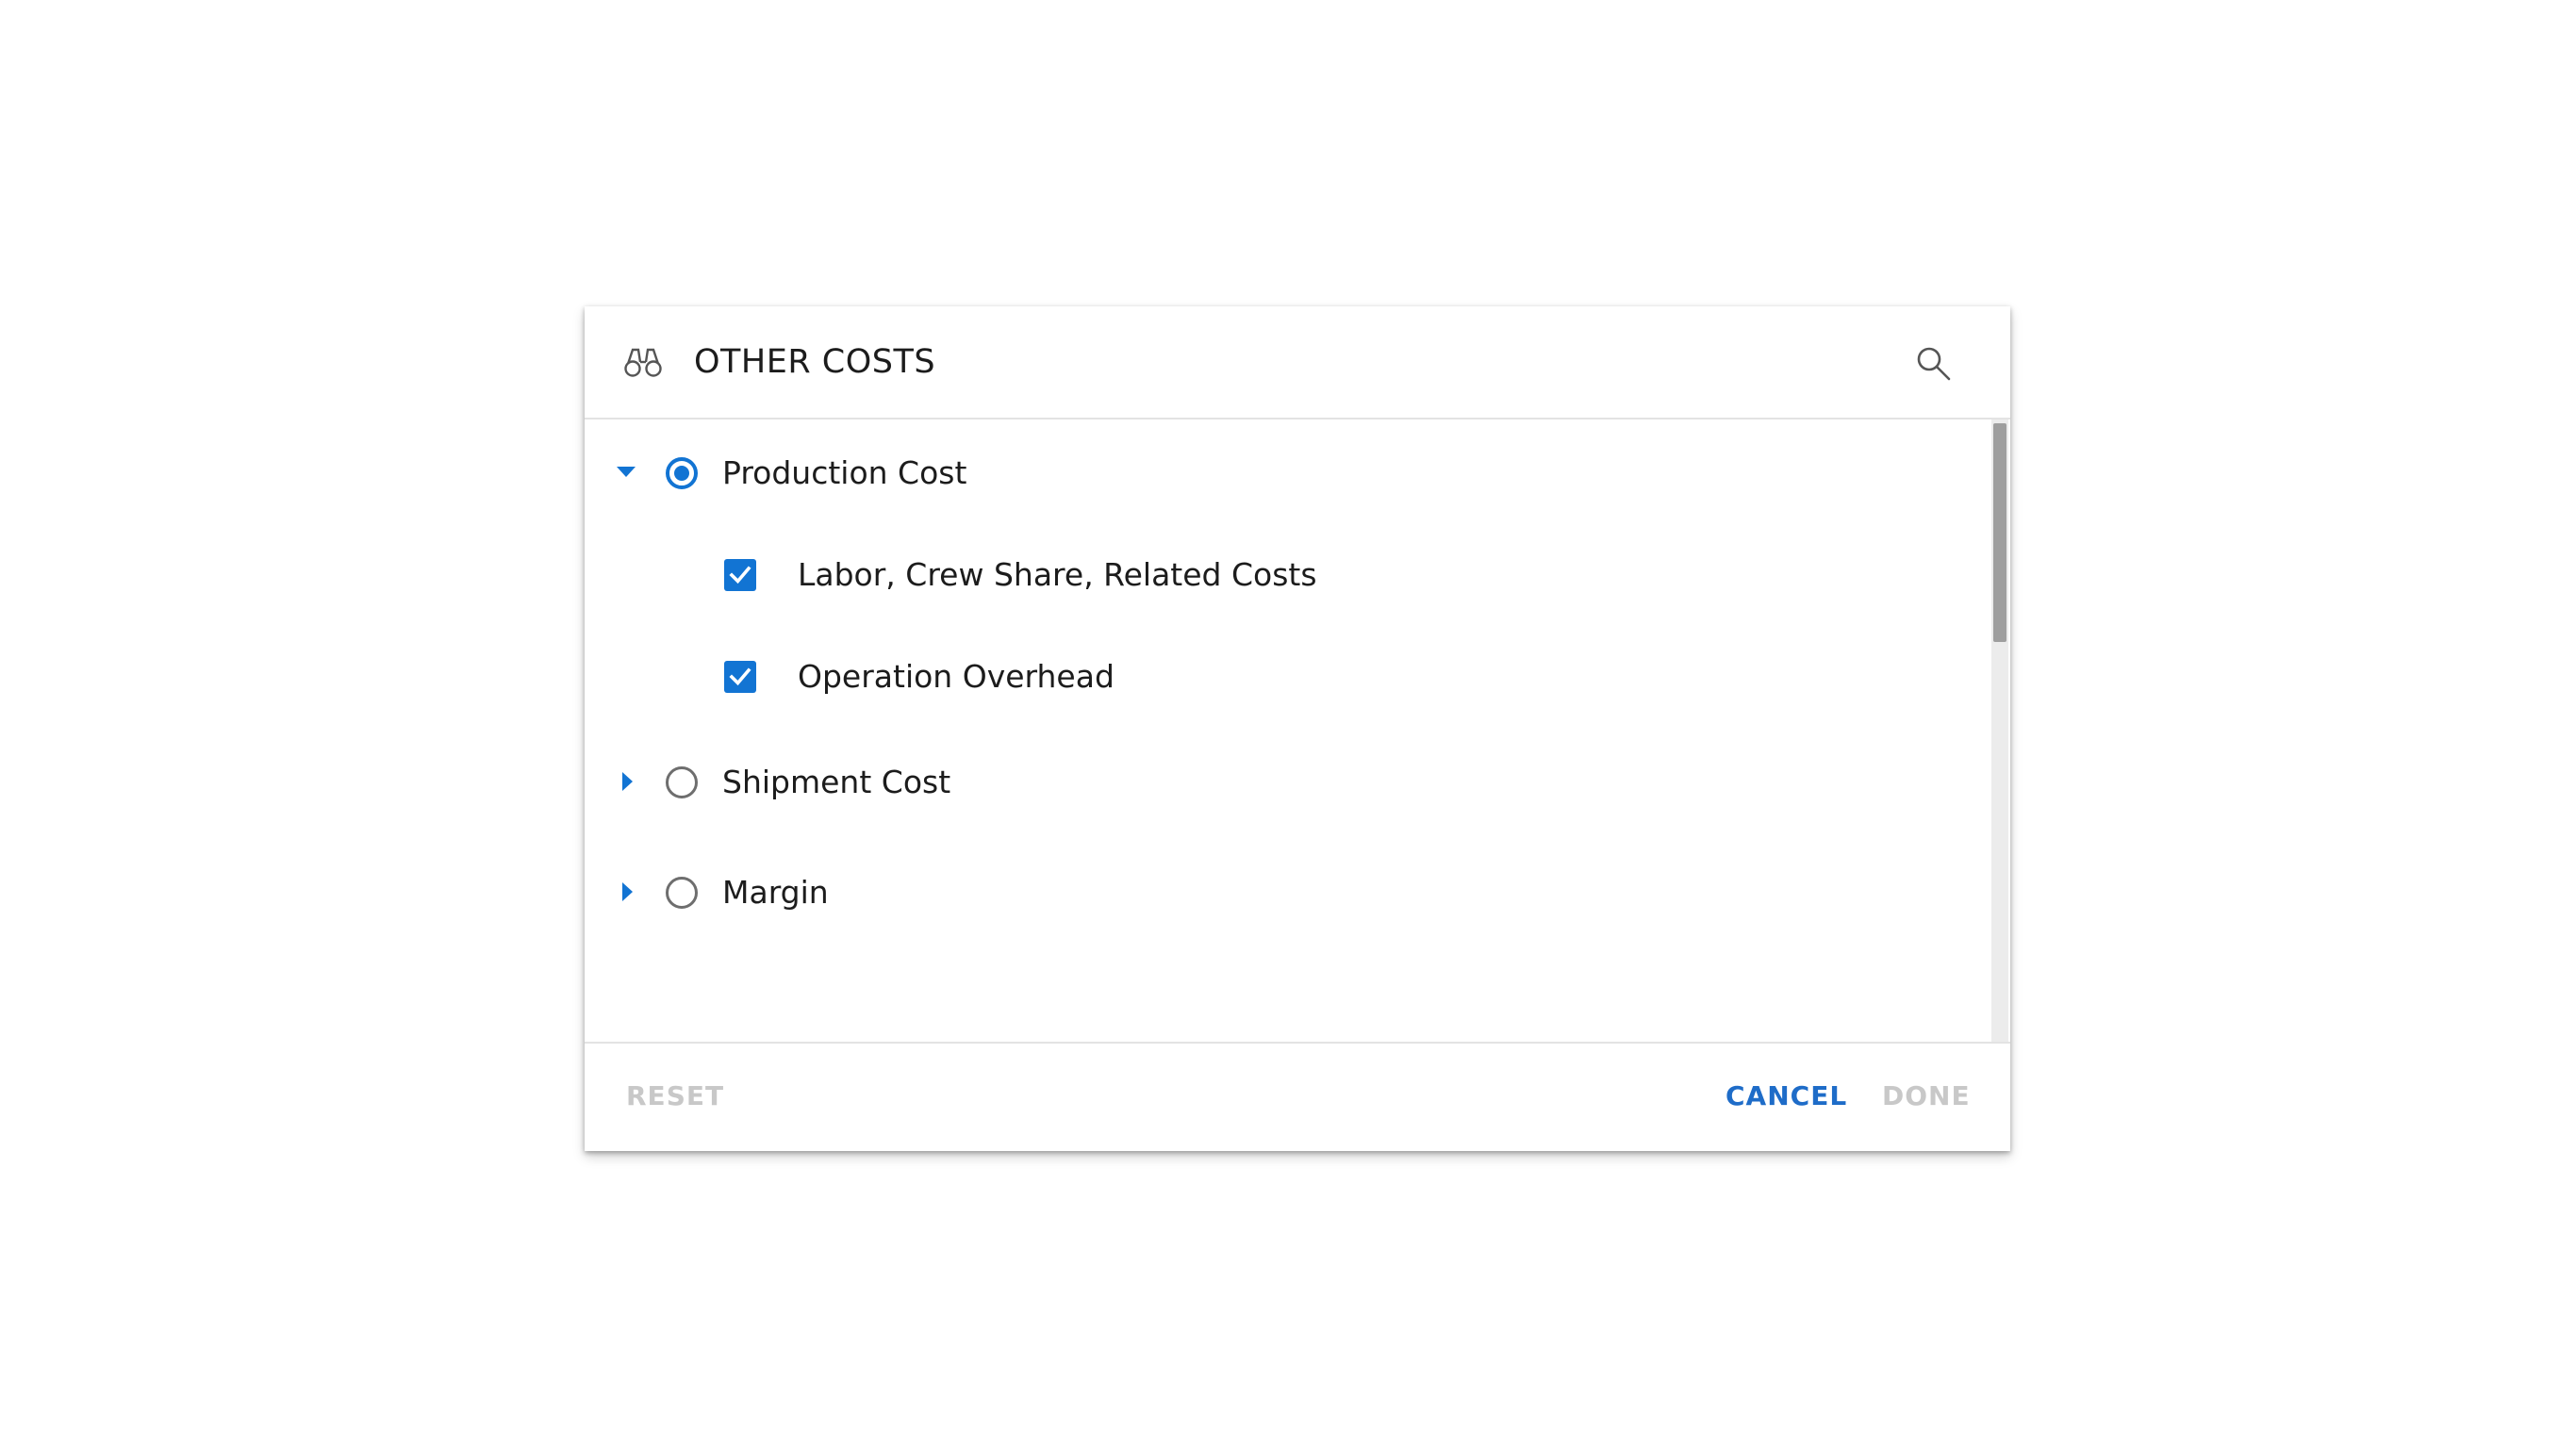 The width and height of the screenshot is (2576, 1448). I want to click on radio-production-cost, so click(682, 473).